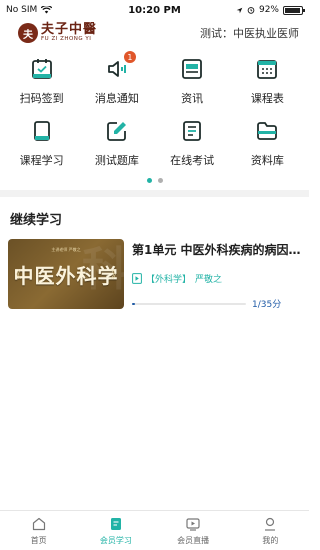 This screenshot has width=320, height=550. I want to click on course-progress: 1/35分, so click(216, 303).